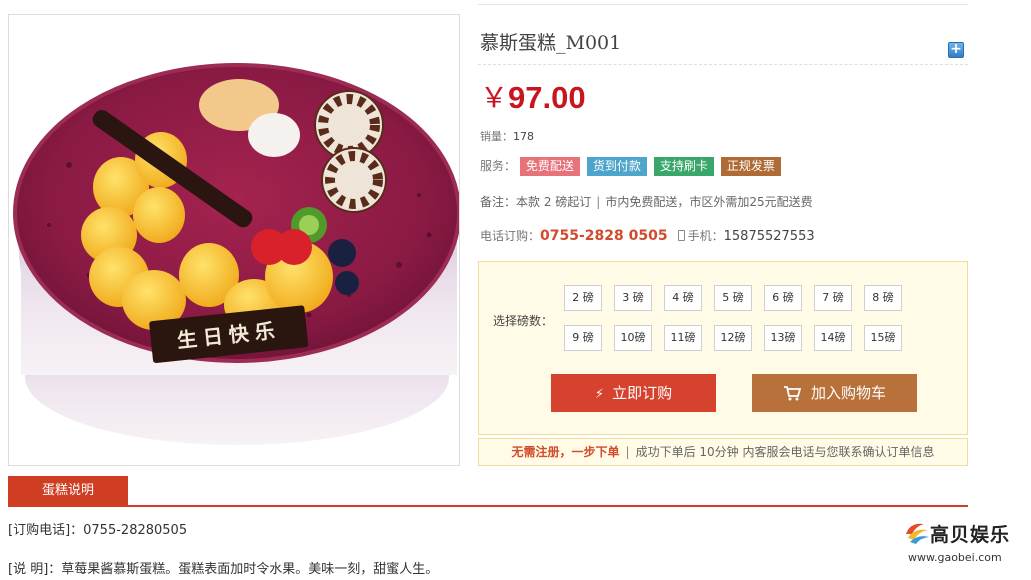 The image size is (1031, 580). What do you see at coordinates (723, 64) in the screenshot?
I see `title-divider` at bounding box center [723, 64].